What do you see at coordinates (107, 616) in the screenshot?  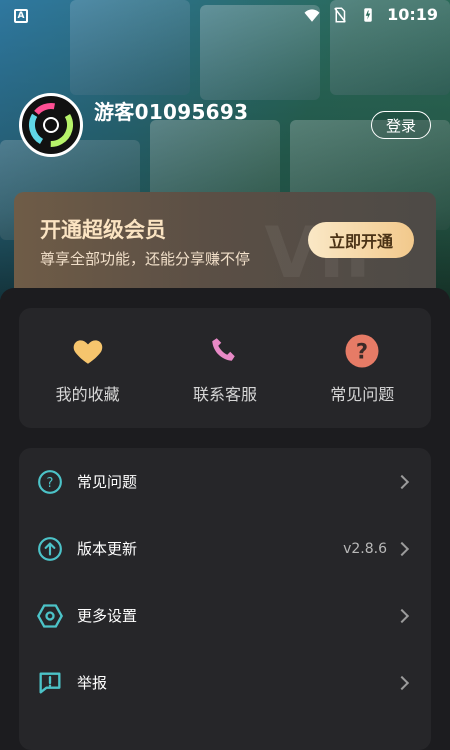 I see `menu-item-label: 更多设置` at bounding box center [107, 616].